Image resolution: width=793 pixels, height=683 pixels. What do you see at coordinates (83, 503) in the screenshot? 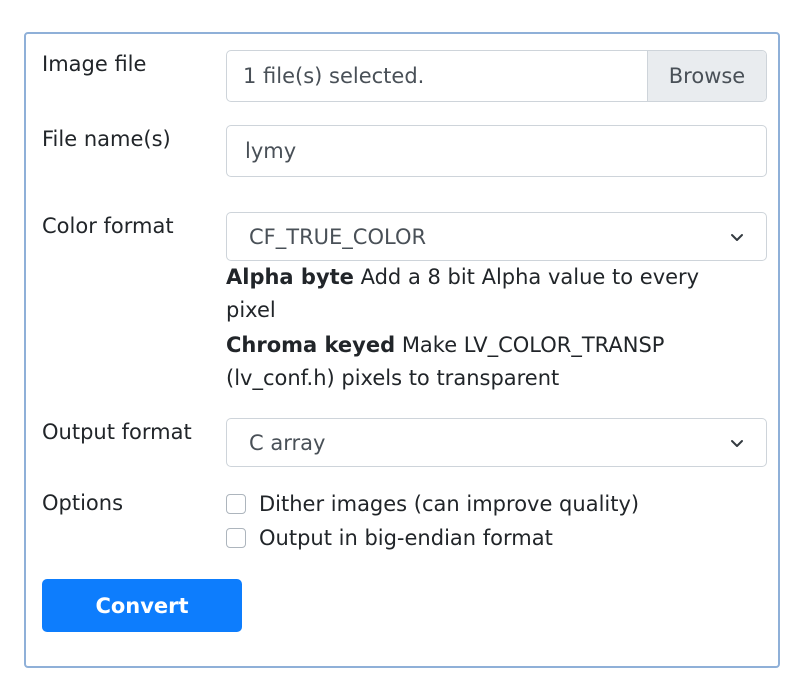
I see `options-label: Options` at bounding box center [83, 503].